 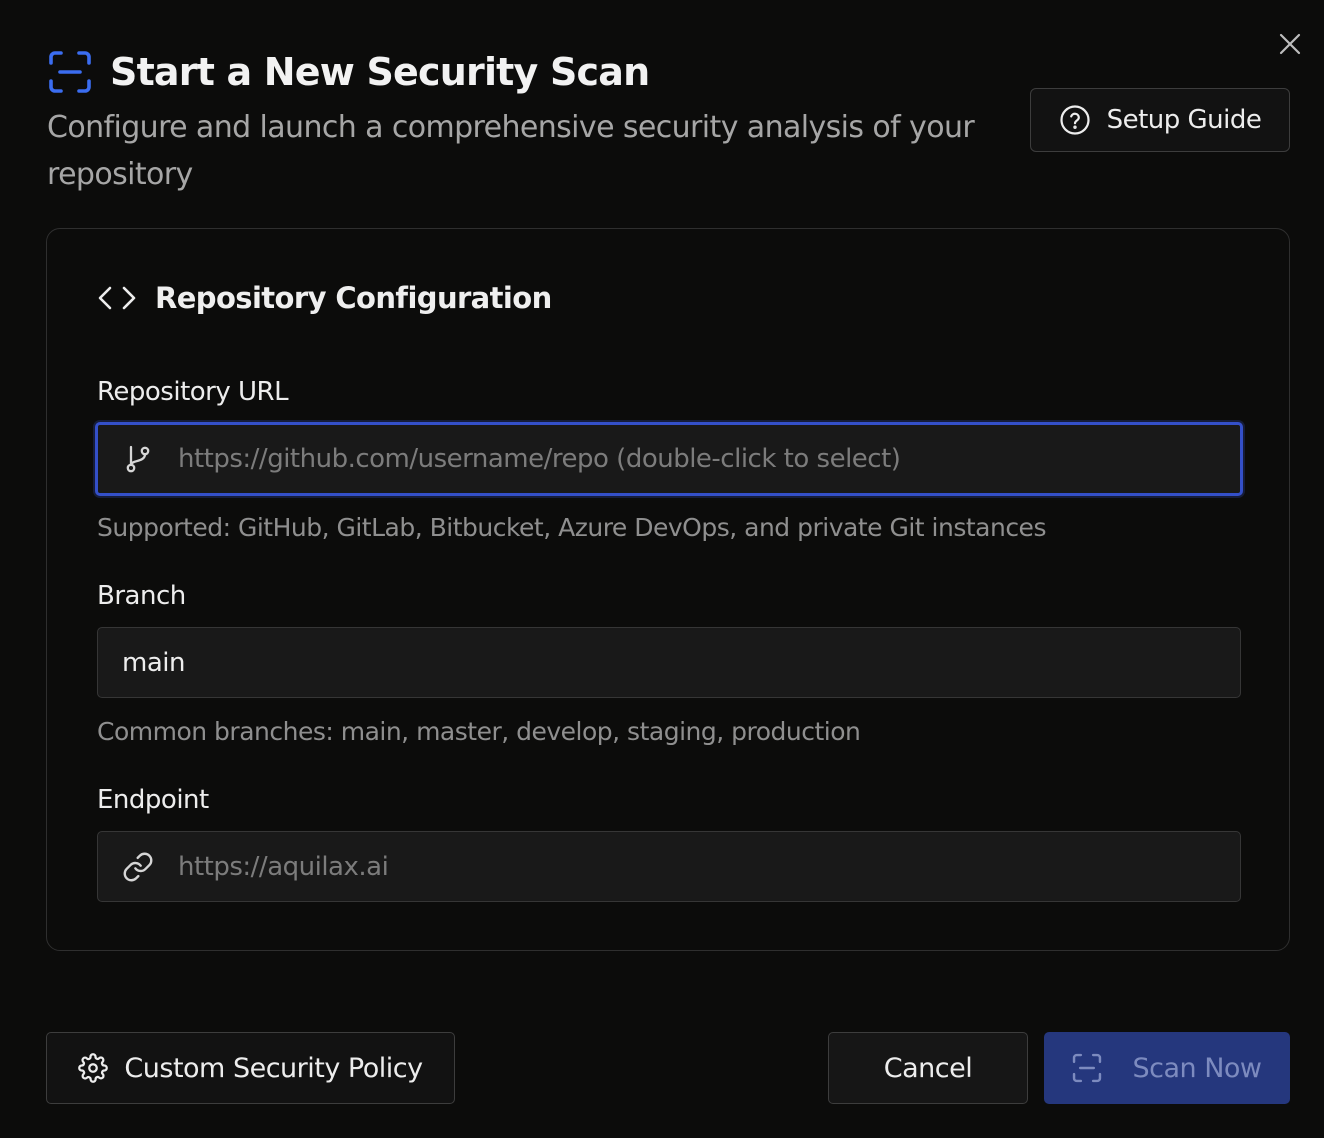 I want to click on link-icon, so click(x=138, y=866).